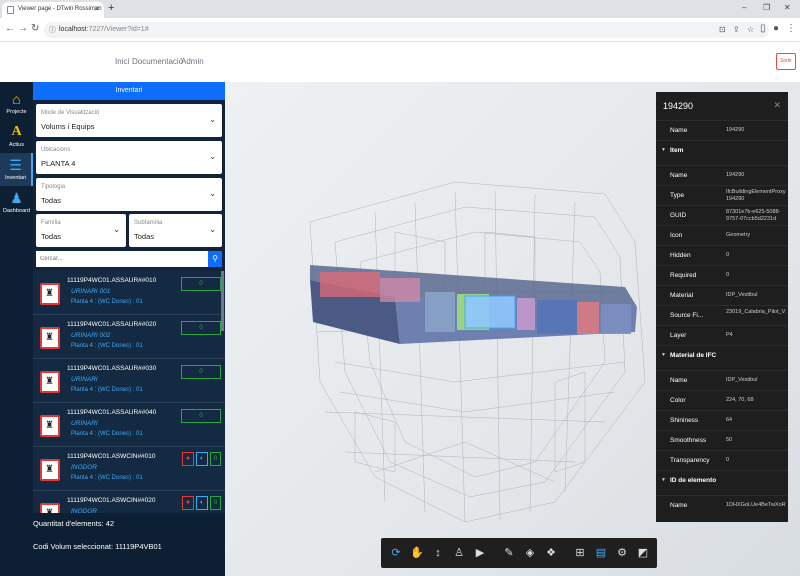  Describe the element at coordinates (107, 302) in the screenshot. I see `item-location: Planta 4 : (WC Dones) : 01` at that location.